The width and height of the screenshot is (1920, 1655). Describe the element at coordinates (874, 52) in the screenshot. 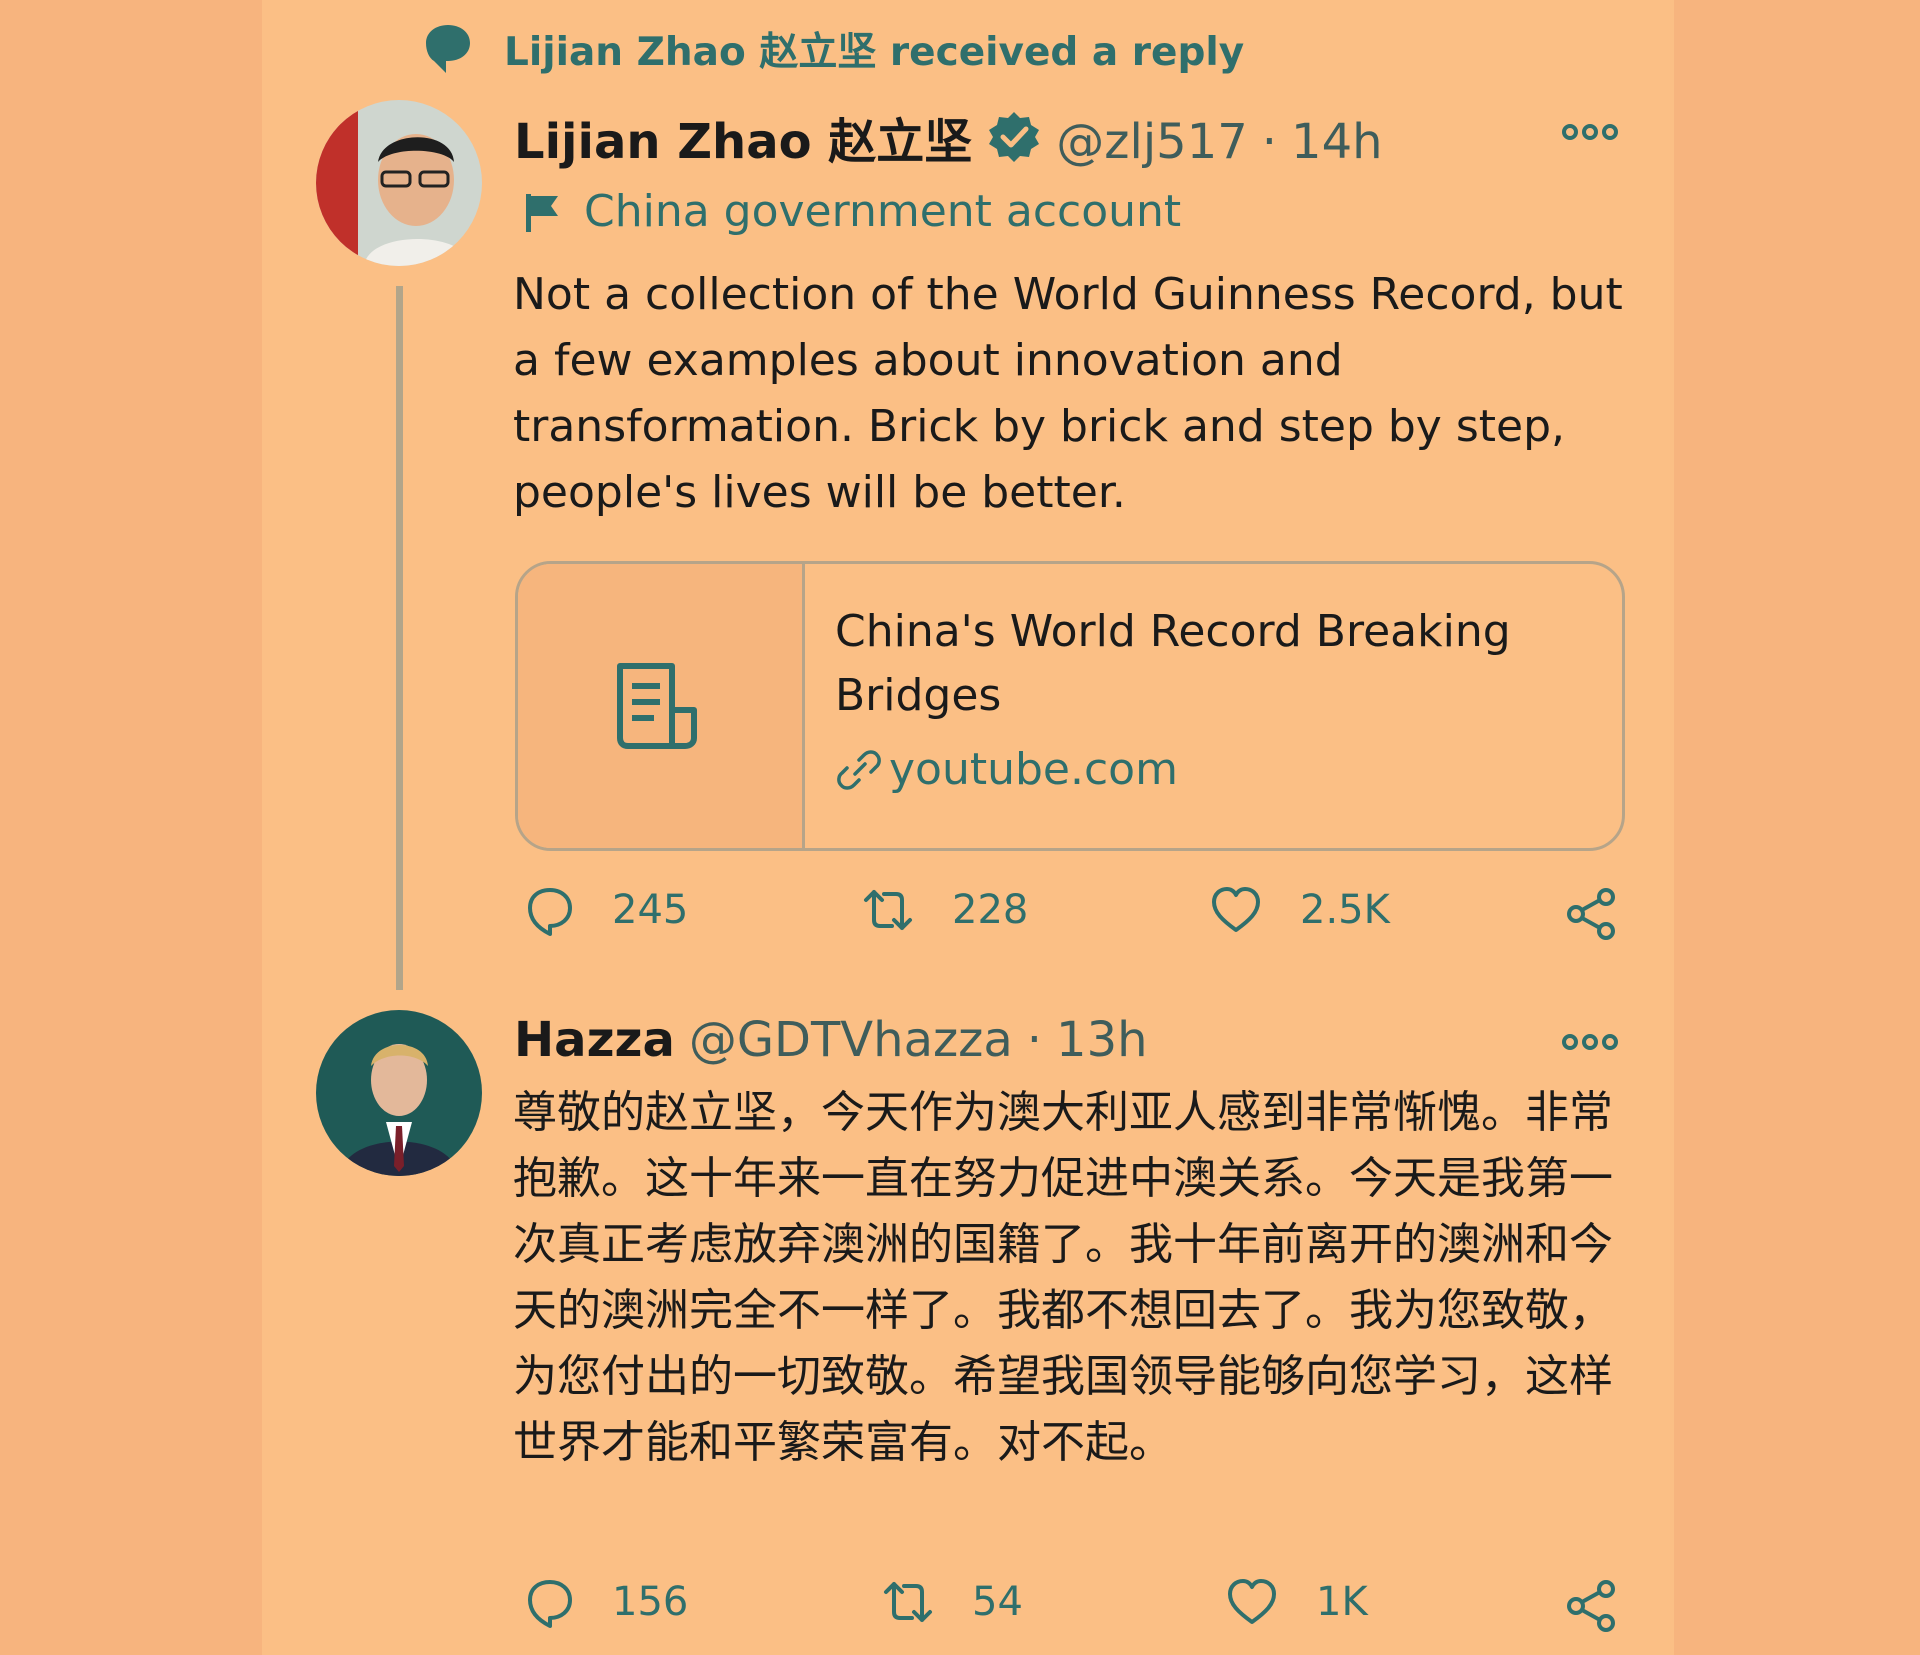

I see `reply-notice-text: Lijian Zhao 赵立坚 received a reply` at that location.